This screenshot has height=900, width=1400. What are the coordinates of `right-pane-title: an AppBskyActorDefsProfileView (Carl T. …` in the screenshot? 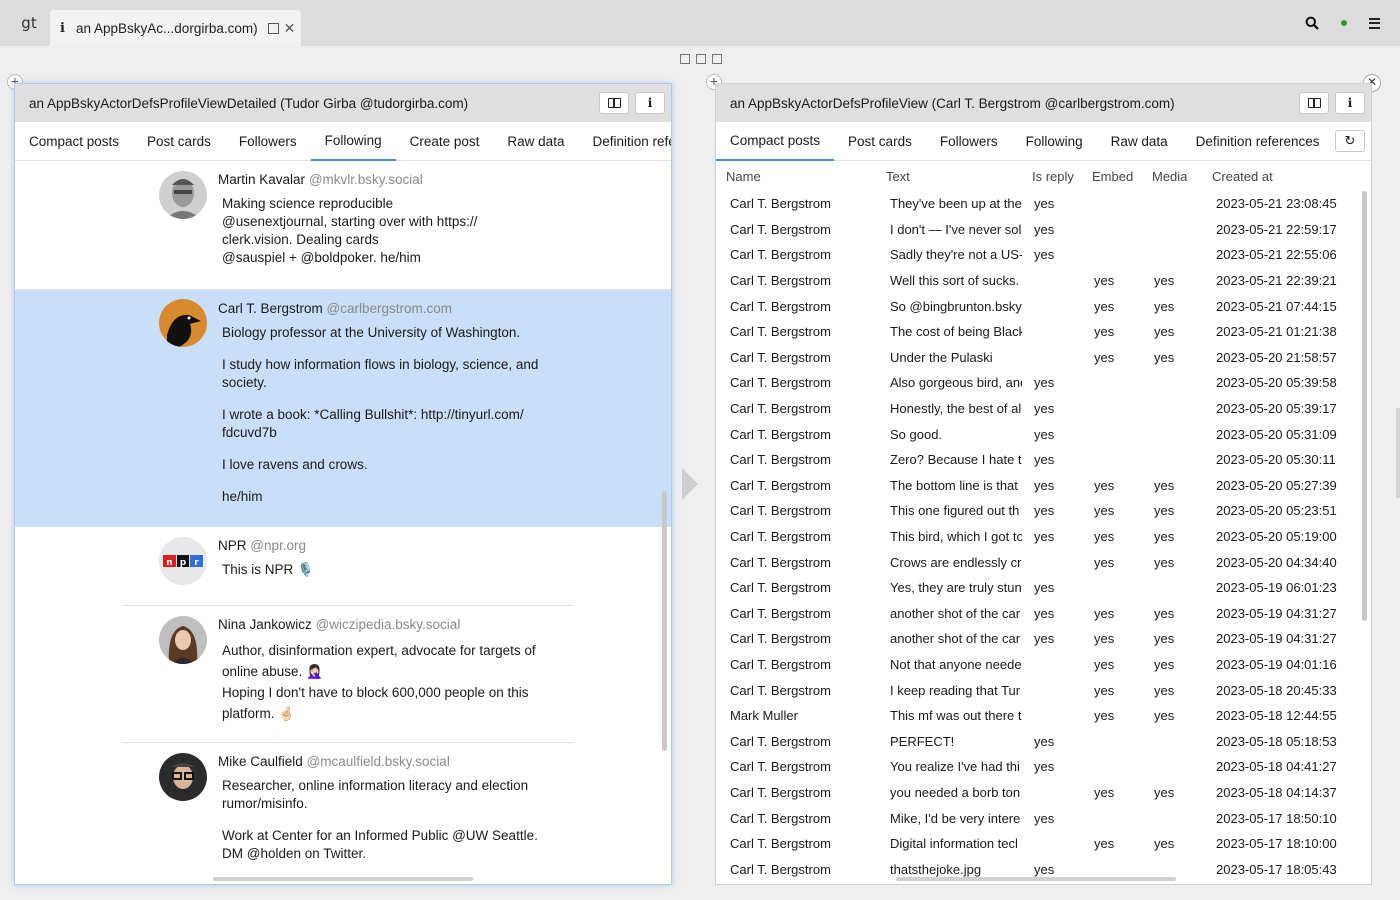 It's located at (952, 103).